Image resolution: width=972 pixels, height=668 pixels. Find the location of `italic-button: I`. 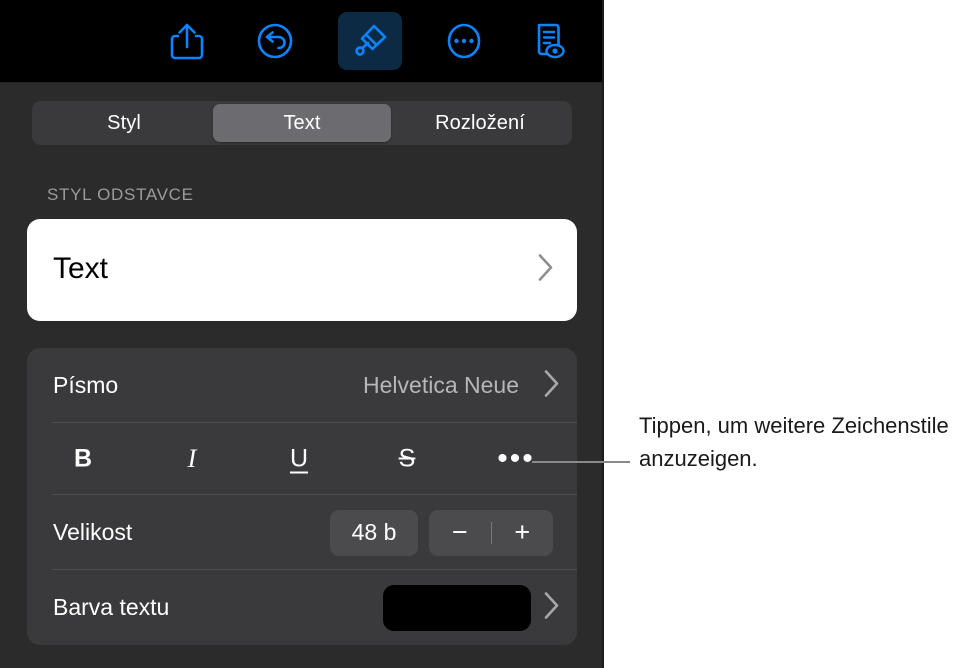

italic-button: I is located at coordinates (192, 459).